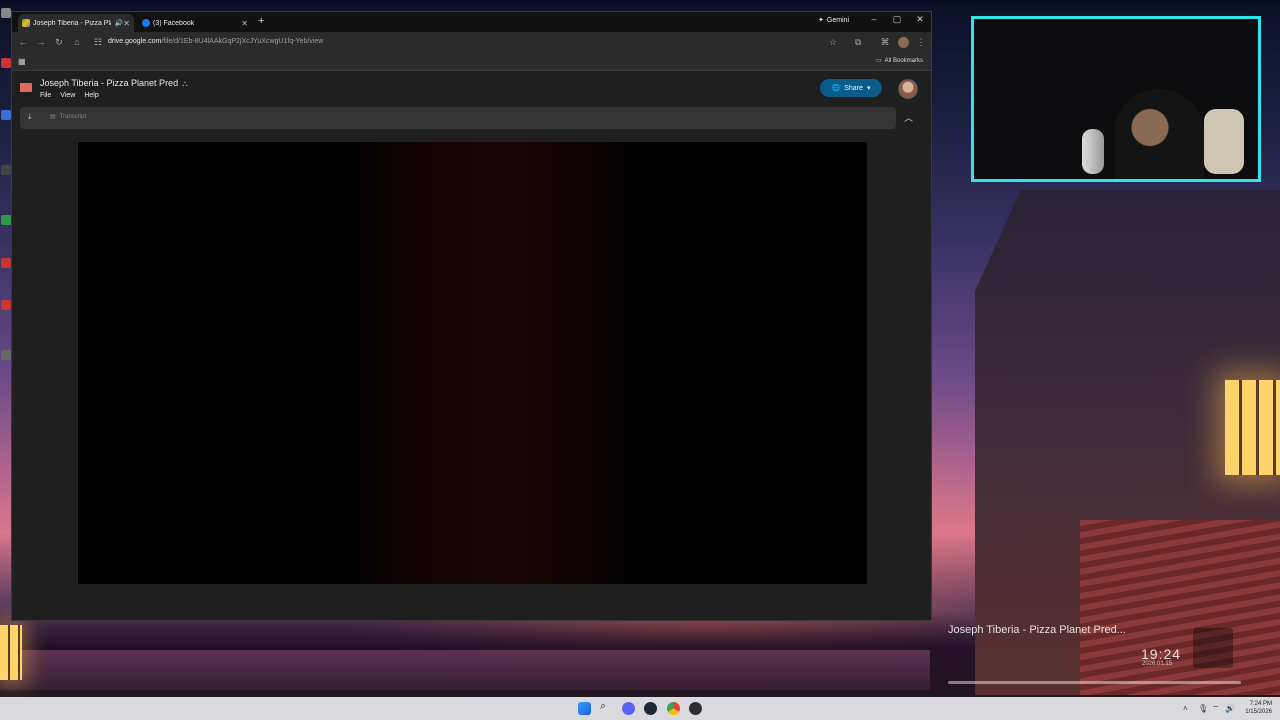 The image size is (1280, 720). I want to click on account-avatar, so click(908, 89).